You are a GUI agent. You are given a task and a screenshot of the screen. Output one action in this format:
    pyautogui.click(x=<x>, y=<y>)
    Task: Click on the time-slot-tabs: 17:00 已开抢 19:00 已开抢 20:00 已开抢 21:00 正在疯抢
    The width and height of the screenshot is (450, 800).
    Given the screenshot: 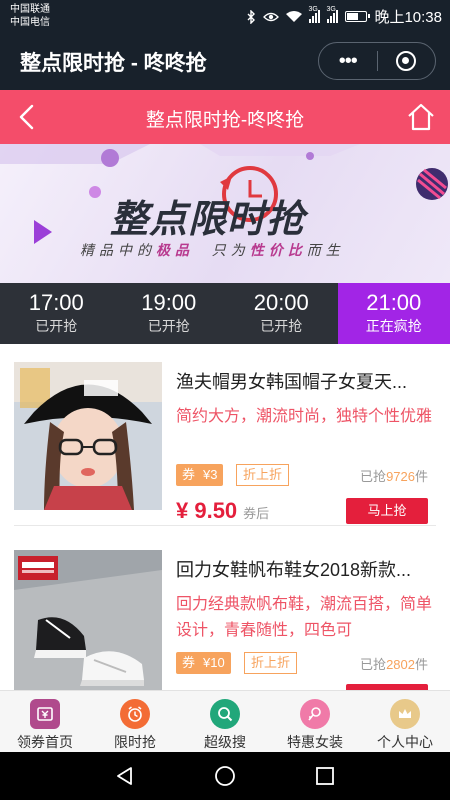 What is the action you would take?
    pyautogui.click(x=225, y=313)
    